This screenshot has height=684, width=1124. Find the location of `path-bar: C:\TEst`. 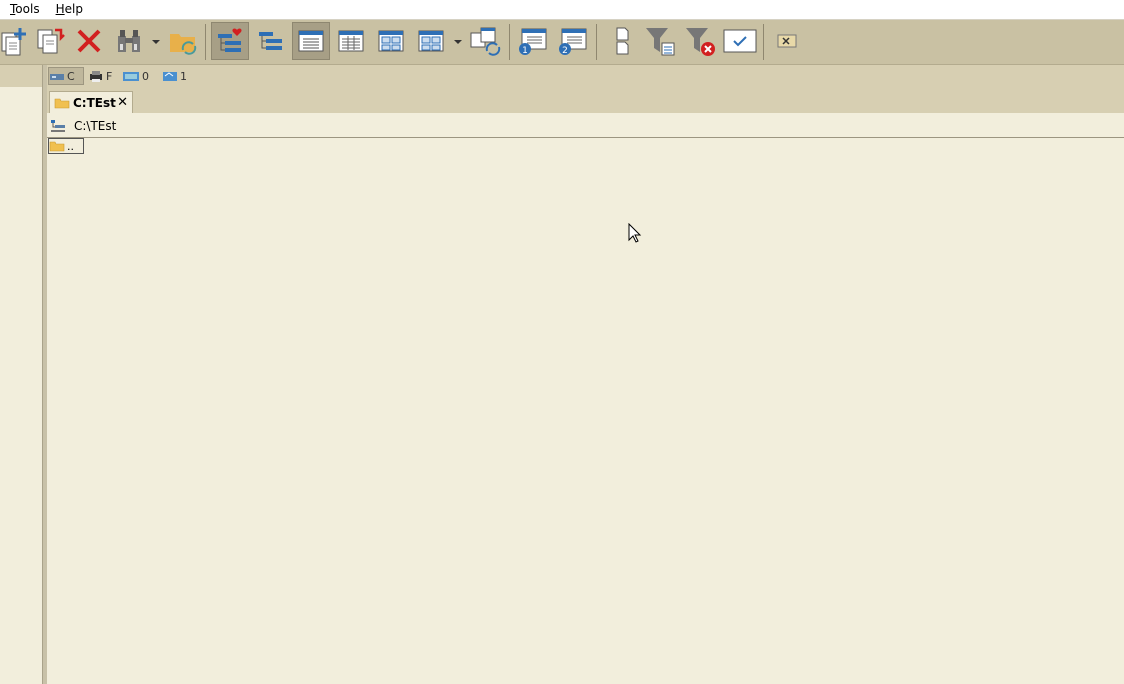

path-bar: C:\TEst is located at coordinates (585, 126).